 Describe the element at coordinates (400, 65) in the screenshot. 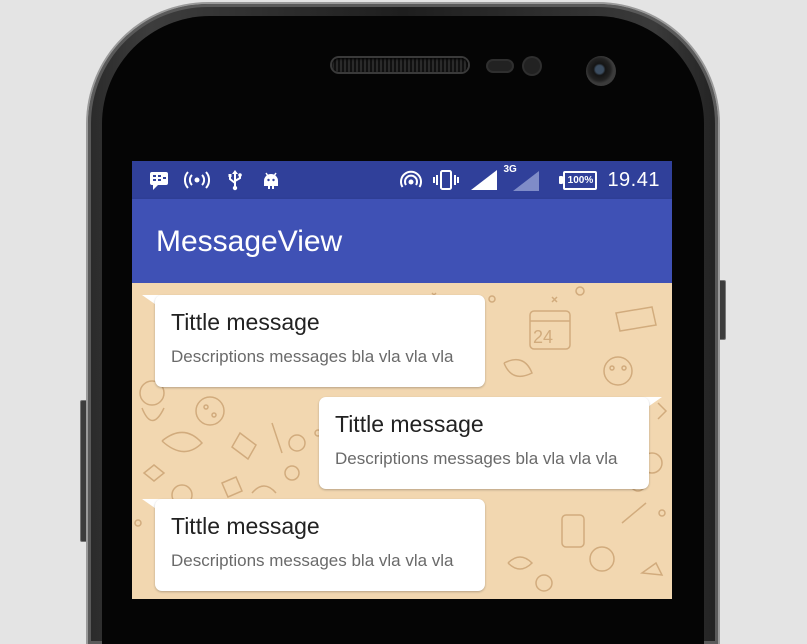

I see `earpiece-speaker` at that location.